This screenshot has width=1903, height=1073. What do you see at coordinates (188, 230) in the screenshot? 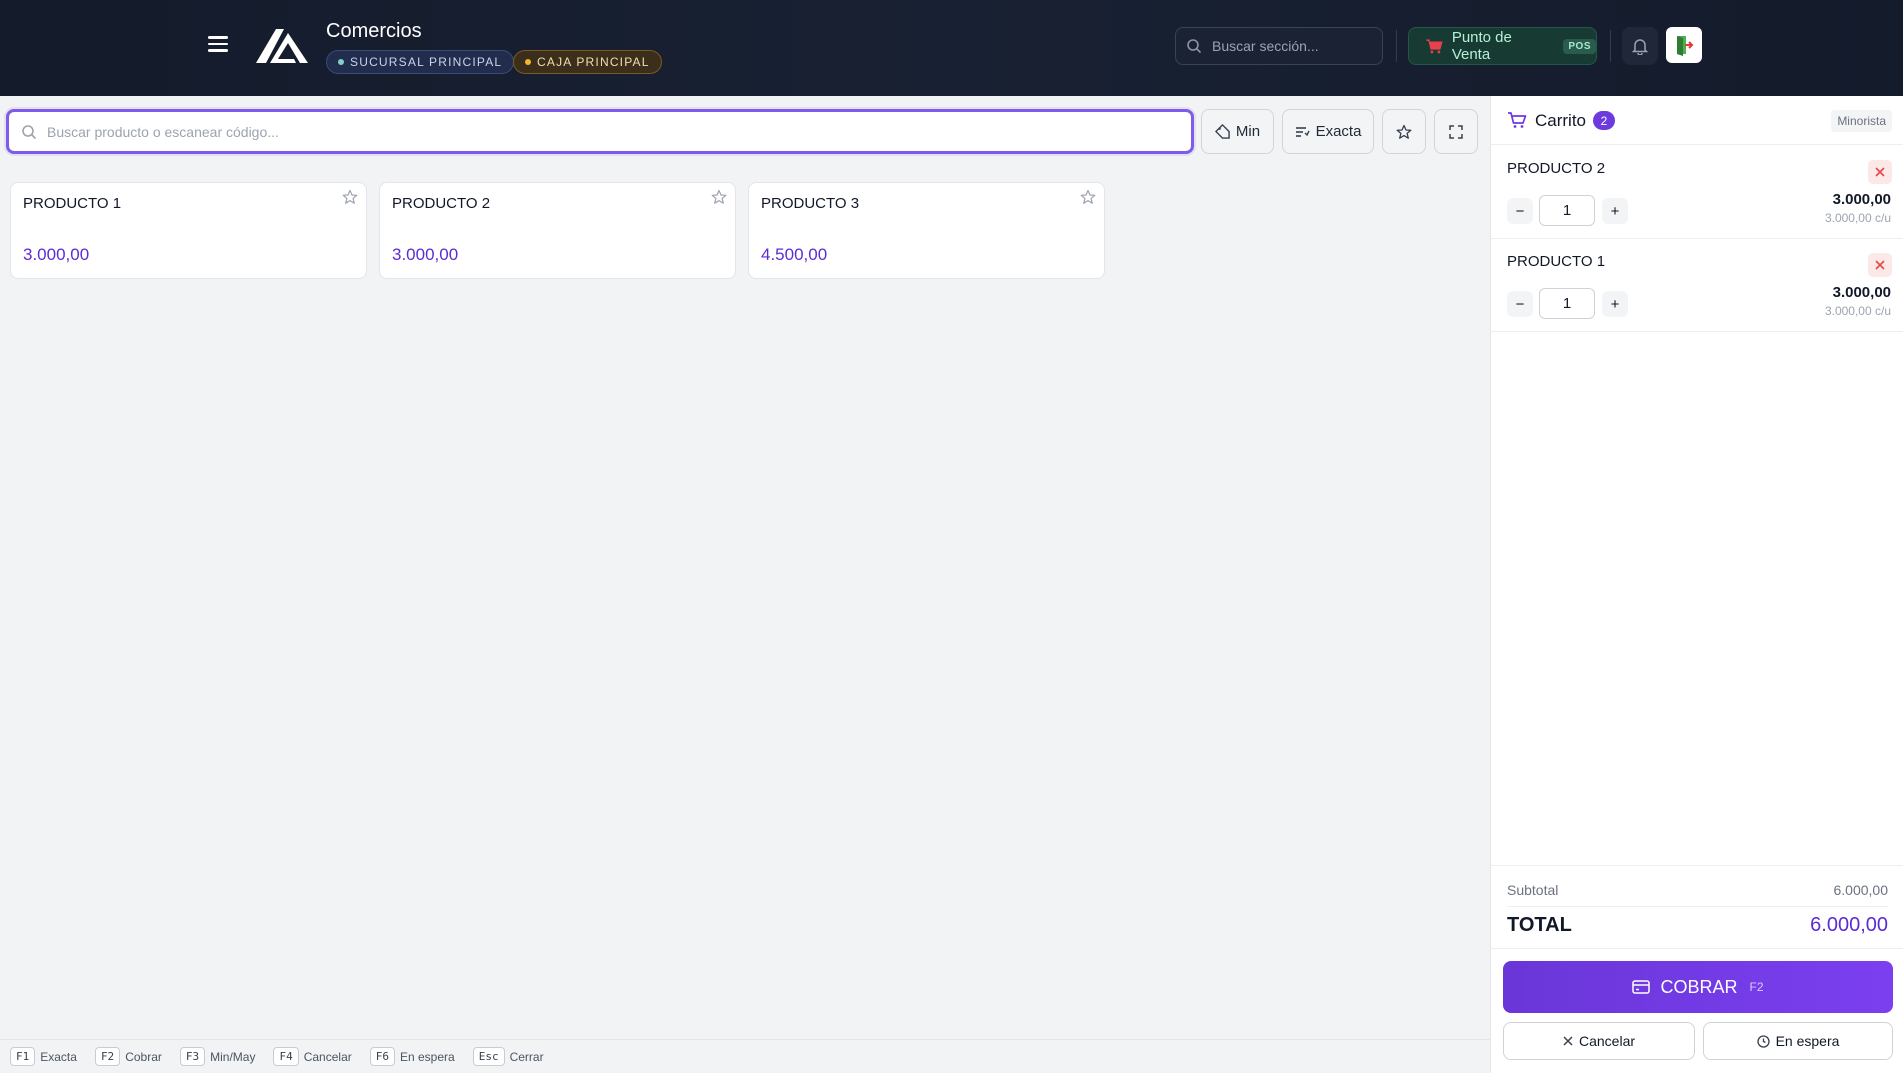
I see `product-card: PRODUCTO 1 3.000,00` at bounding box center [188, 230].